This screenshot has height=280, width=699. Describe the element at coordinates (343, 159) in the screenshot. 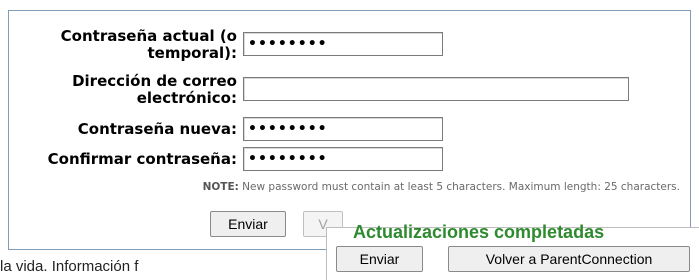

I see `confirm-password-input: ••••••••` at that location.